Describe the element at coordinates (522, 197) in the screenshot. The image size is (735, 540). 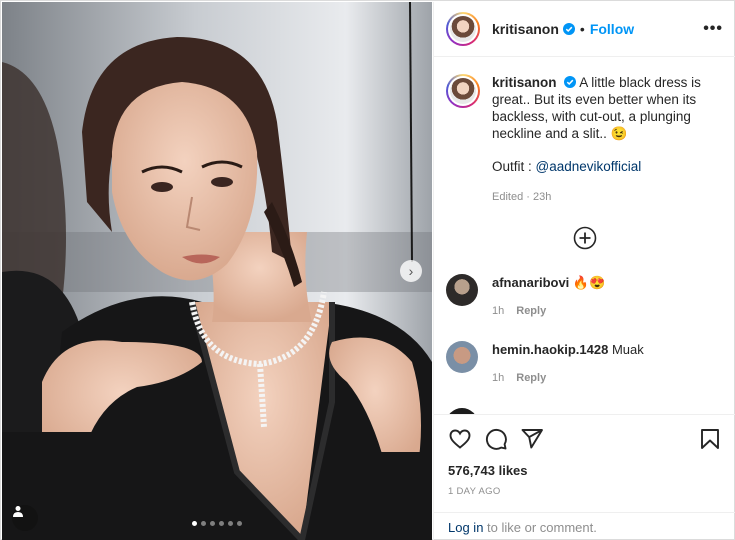
I see `caption-meta: Edited · 23h` at that location.